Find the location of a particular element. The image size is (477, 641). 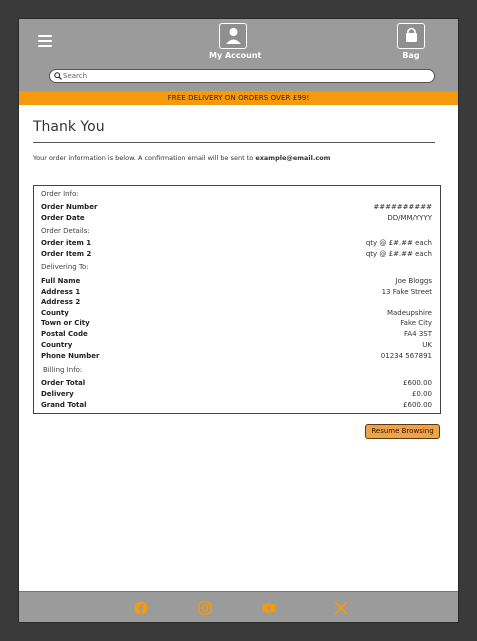

title-divider is located at coordinates (234, 142).